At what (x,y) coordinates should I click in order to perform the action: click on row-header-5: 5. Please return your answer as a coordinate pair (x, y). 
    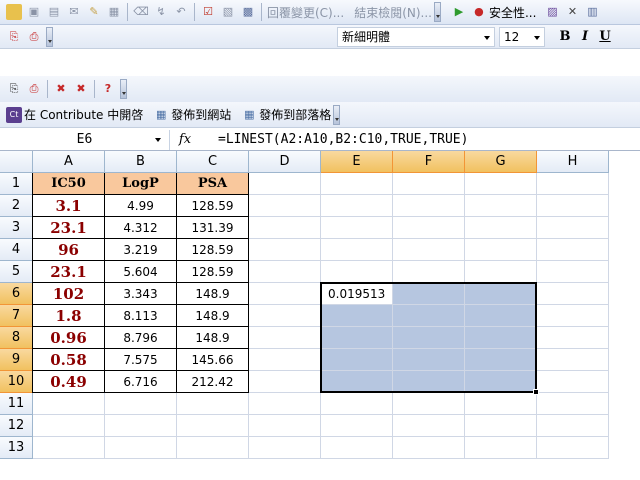
    Looking at the image, I should click on (16, 272).